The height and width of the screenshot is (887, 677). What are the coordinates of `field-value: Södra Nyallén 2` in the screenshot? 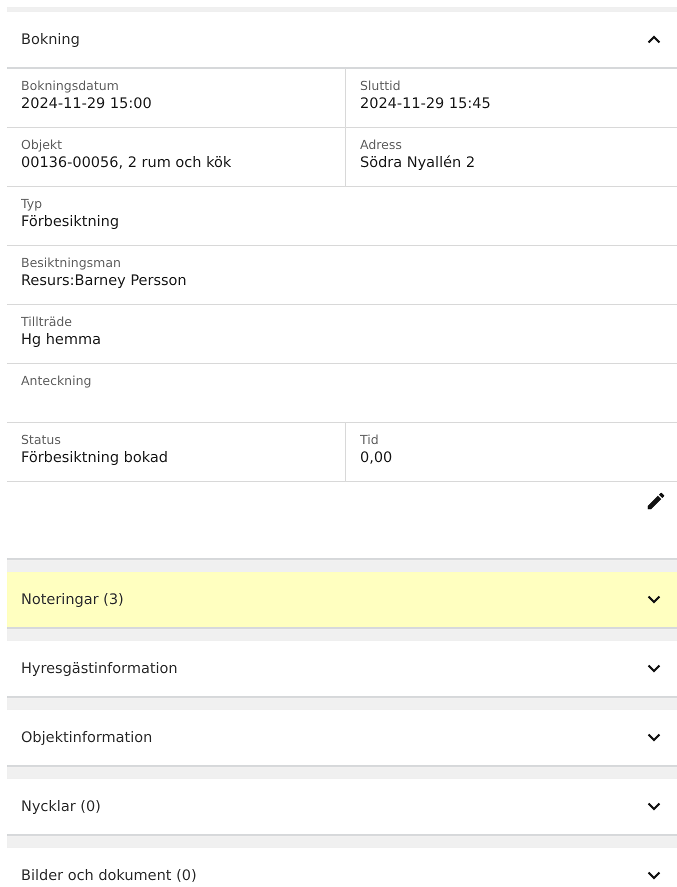 It's located at (418, 163).